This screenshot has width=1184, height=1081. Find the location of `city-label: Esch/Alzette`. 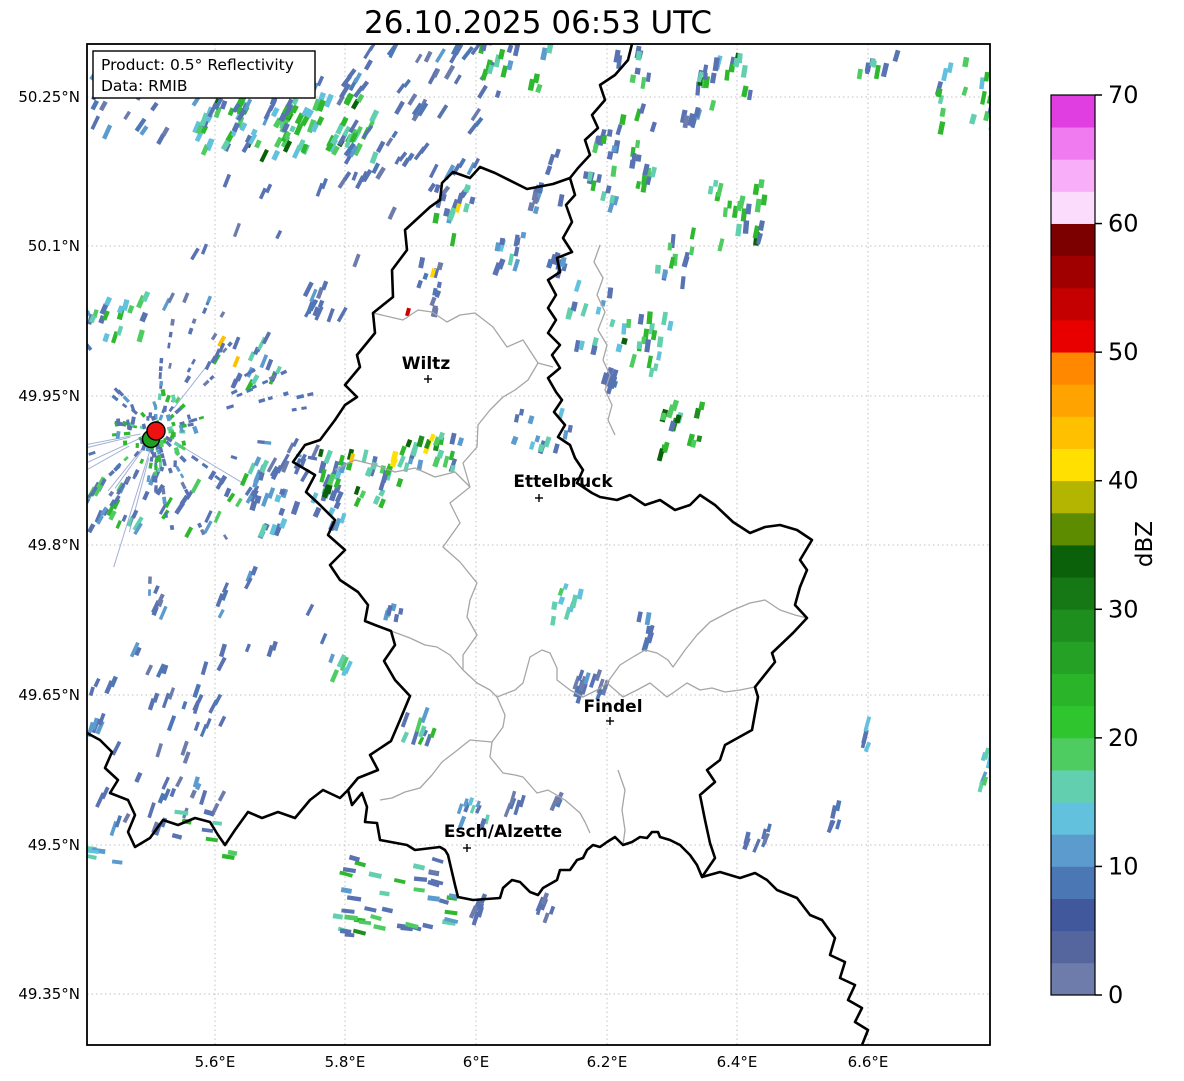

city-label: Esch/Alzette is located at coordinates (503, 832).